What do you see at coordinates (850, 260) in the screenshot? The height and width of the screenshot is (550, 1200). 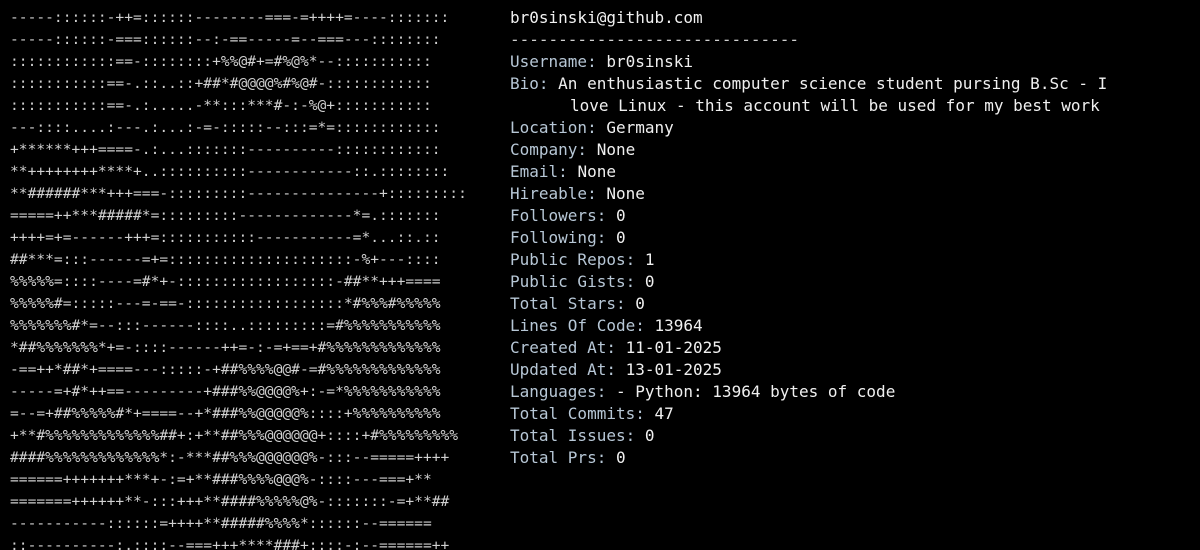 I see `public-repos-row: Public Repos: 1` at bounding box center [850, 260].